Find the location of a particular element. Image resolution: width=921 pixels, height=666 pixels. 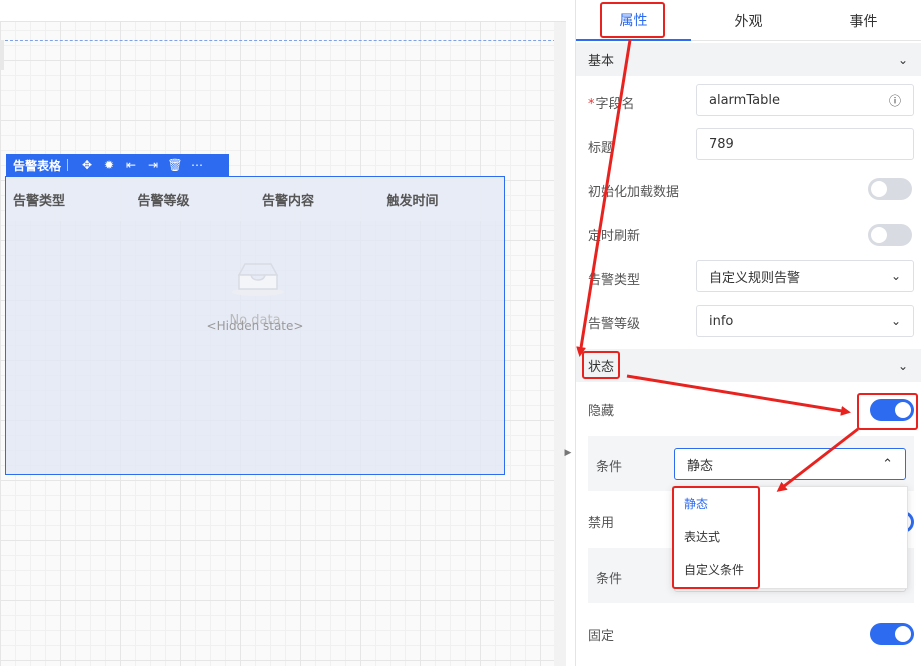

timed-refresh-label: 定时刷新 is located at coordinates (614, 236).